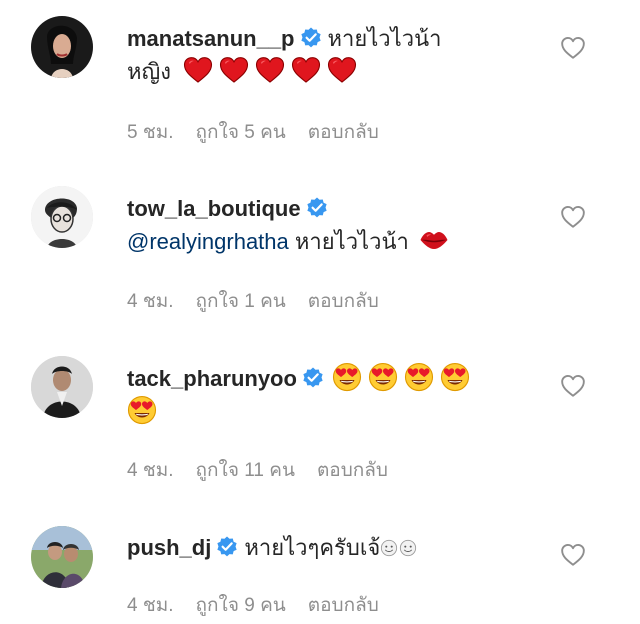 The height and width of the screenshot is (624, 640). Describe the element at coordinates (312, 547) in the screenshot. I see `comment-text: หายไวๆครับเจ้` at that location.